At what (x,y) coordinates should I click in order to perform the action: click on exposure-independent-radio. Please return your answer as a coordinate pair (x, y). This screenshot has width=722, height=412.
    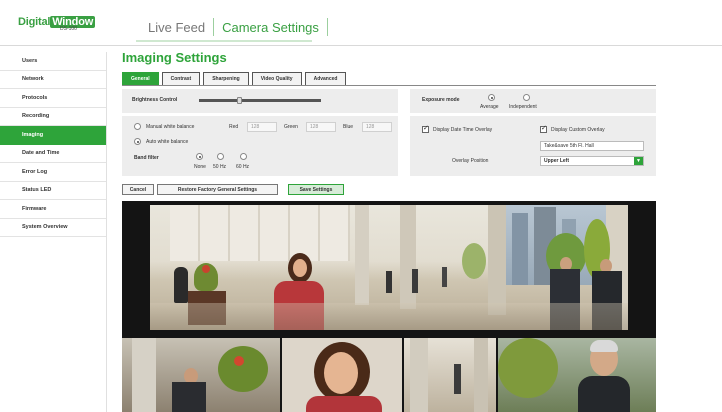
    Looking at the image, I should click on (526, 97).